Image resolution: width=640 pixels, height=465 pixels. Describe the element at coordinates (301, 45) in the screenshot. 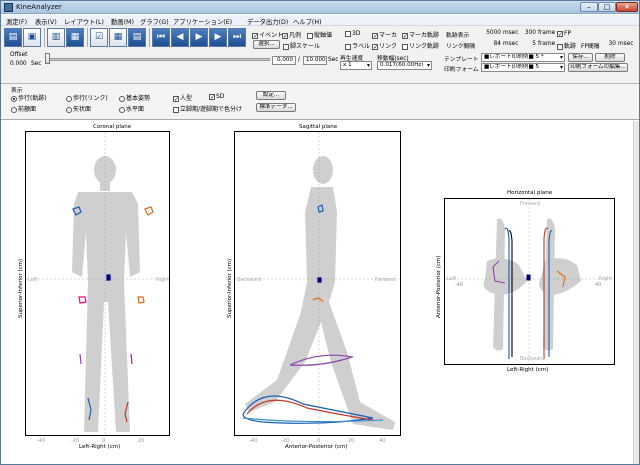

I see `foot-scale-checkbox: 脚スケール` at that location.